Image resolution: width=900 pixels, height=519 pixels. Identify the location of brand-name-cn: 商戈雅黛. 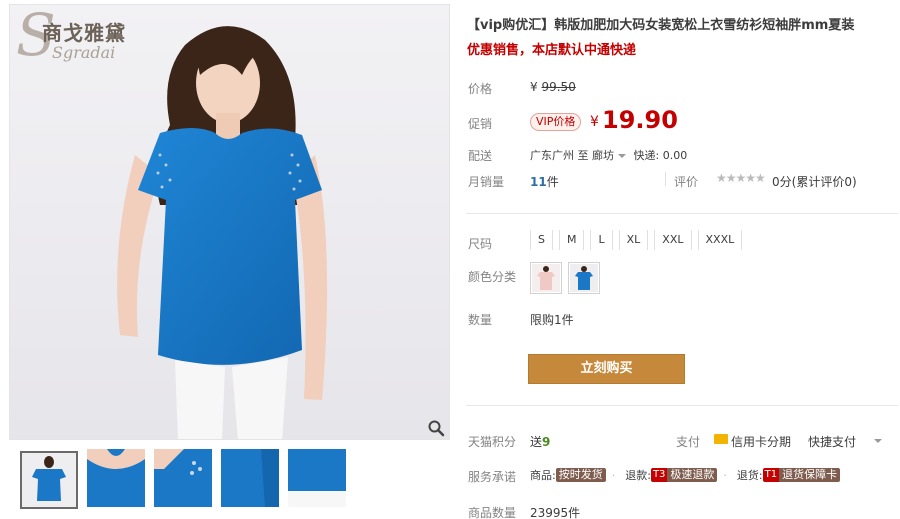
(84, 33).